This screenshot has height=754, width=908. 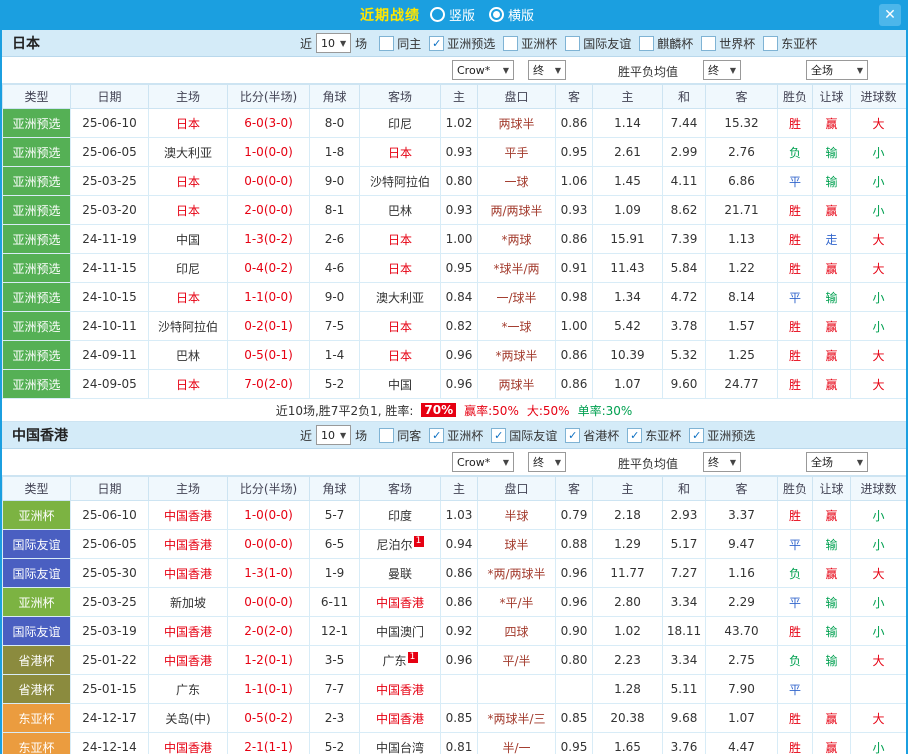 What do you see at coordinates (188, 355) in the screenshot?
I see `home-team: 巴林` at bounding box center [188, 355].